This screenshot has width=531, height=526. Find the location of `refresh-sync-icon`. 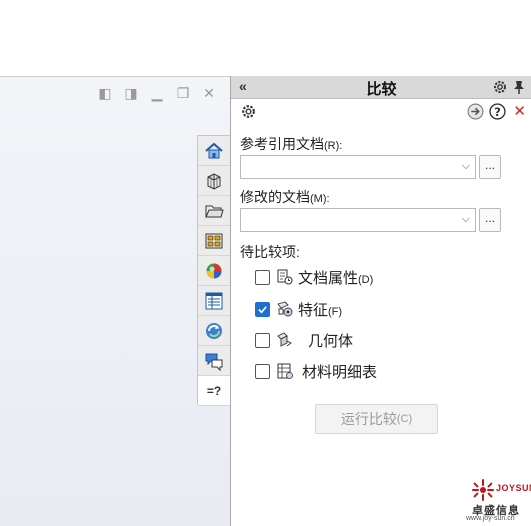

refresh-sync-icon is located at coordinates (214, 330).